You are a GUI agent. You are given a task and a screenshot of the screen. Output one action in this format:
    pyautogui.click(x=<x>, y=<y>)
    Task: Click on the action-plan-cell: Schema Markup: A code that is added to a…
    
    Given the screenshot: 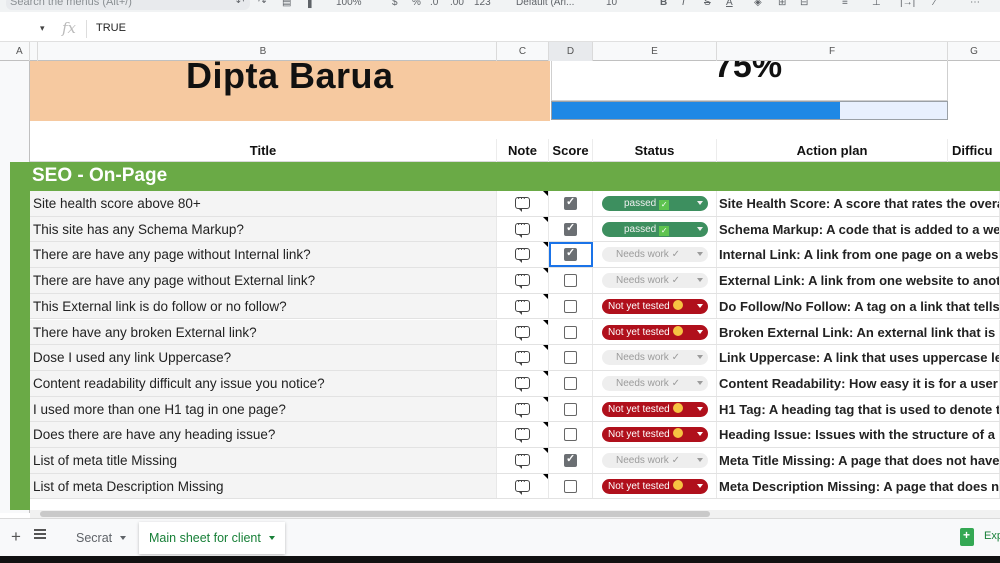 What is the action you would take?
    pyautogui.click(x=858, y=229)
    